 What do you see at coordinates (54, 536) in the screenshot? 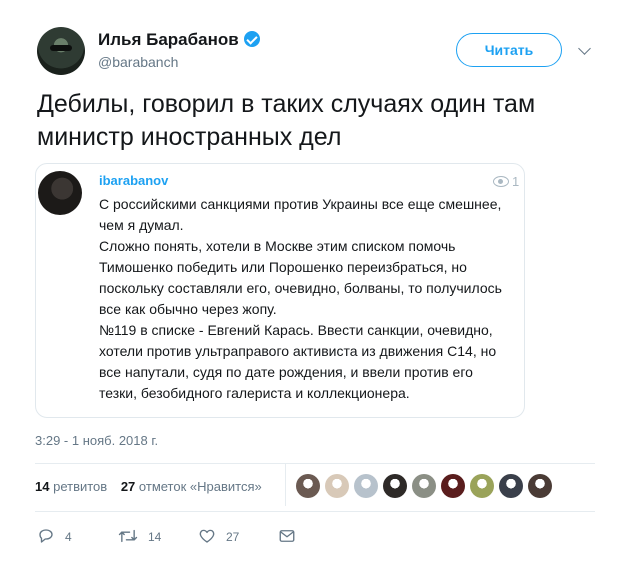
I see `reply-action: 4` at bounding box center [54, 536].